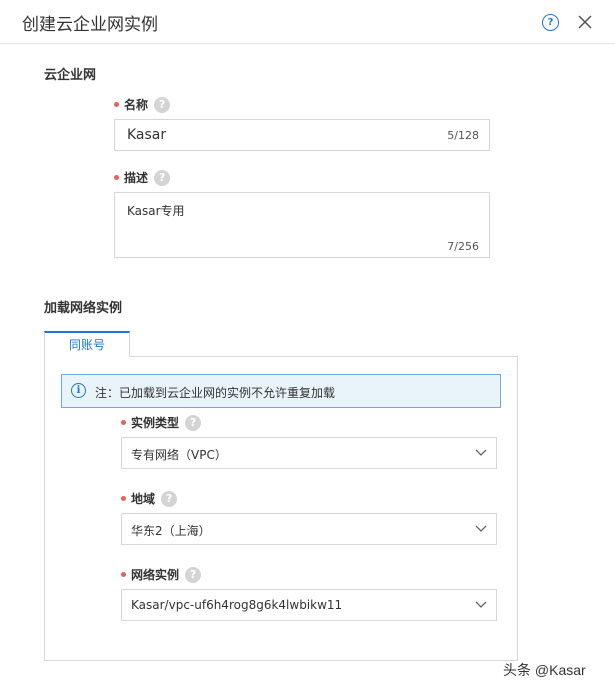  Describe the element at coordinates (307, 22) in the screenshot. I see `dialog-header: 创建云企业网实例 ?` at that location.